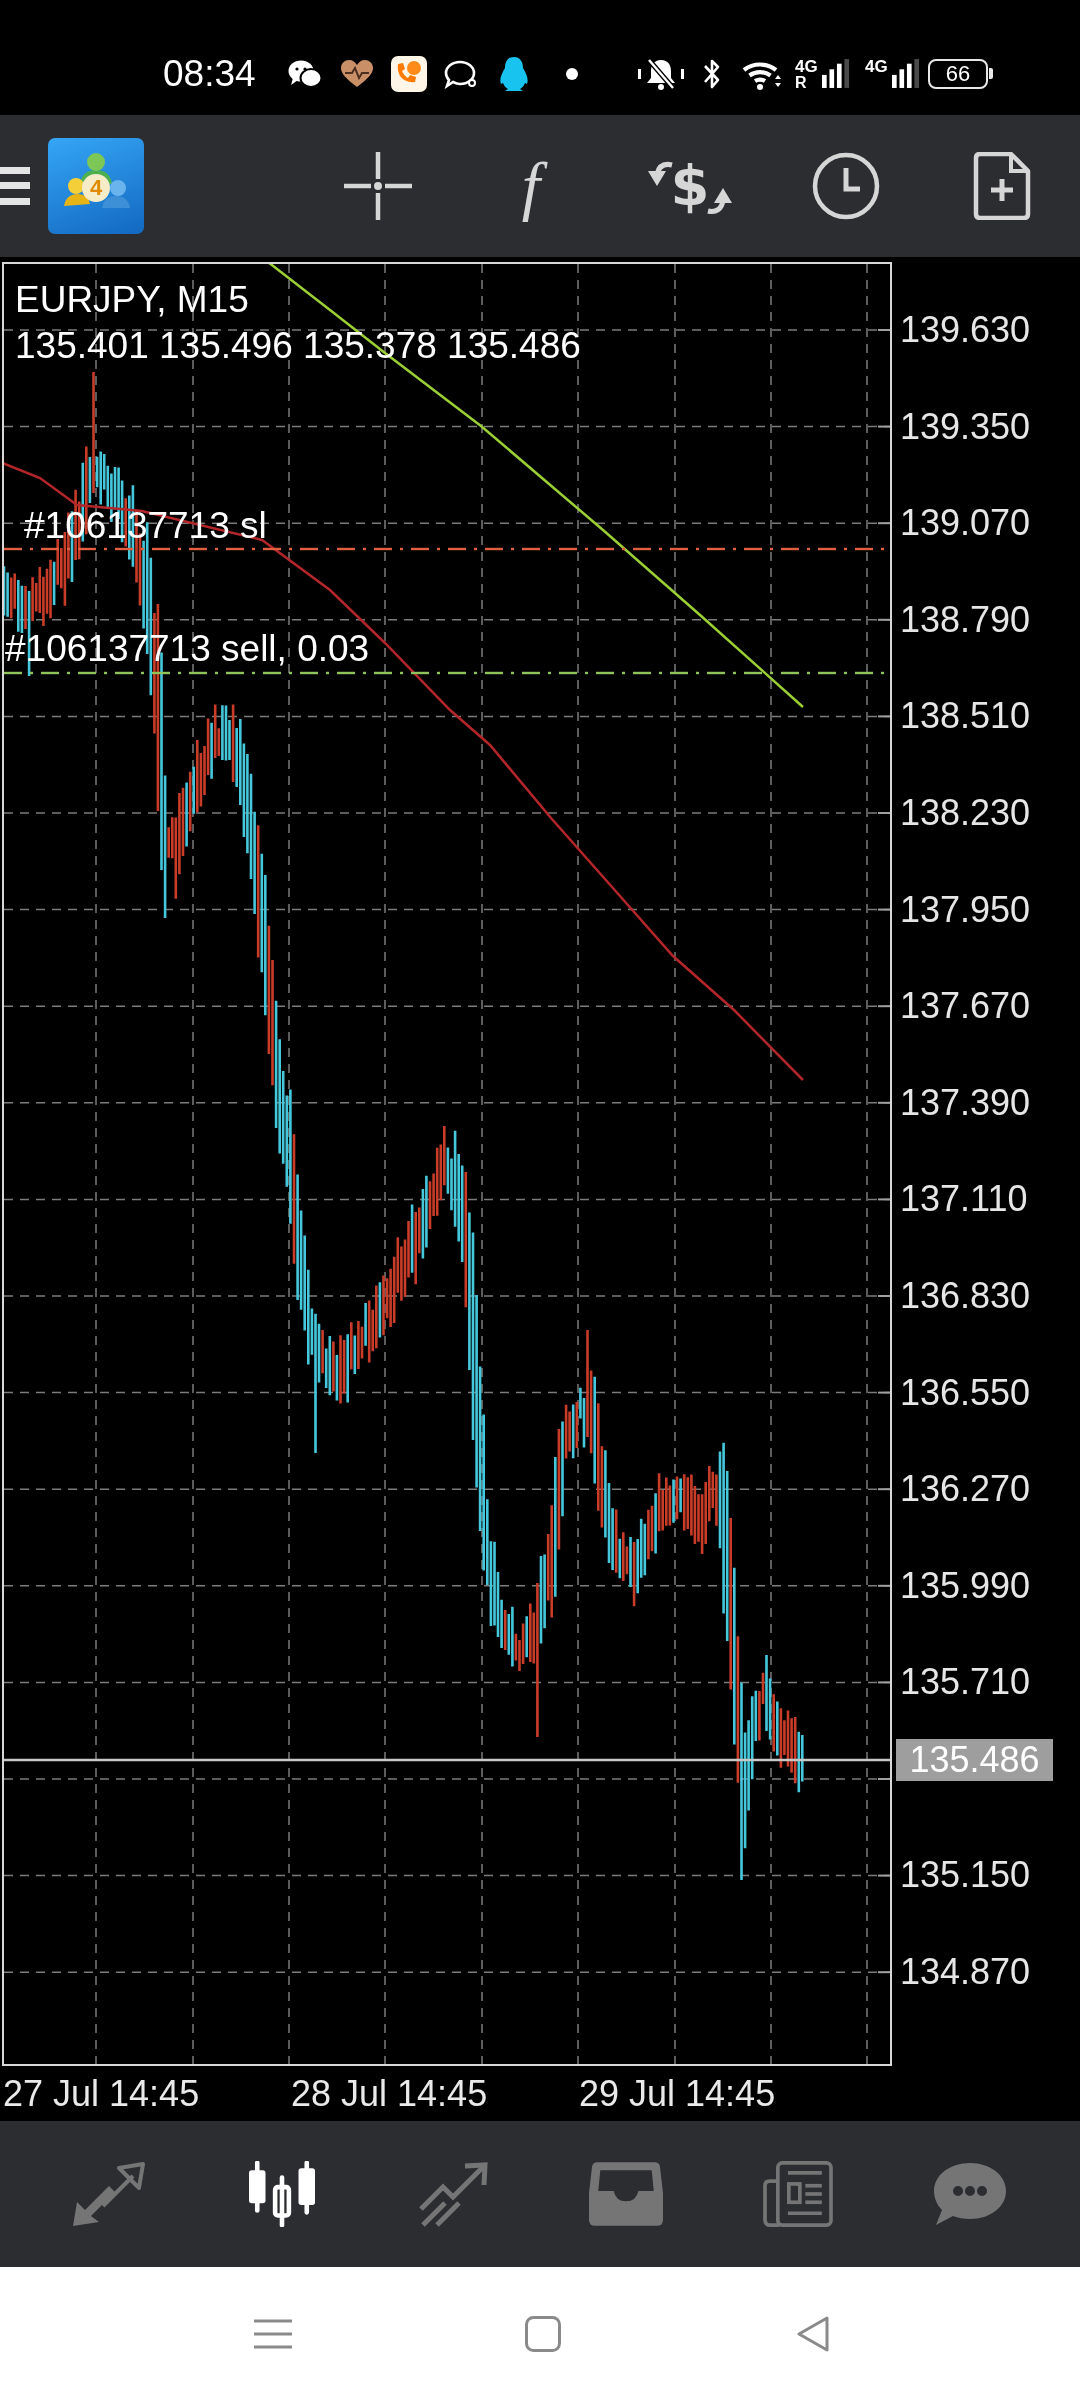  What do you see at coordinates (798, 2194) in the screenshot?
I see `newspaper-icon` at bounding box center [798, 2194].